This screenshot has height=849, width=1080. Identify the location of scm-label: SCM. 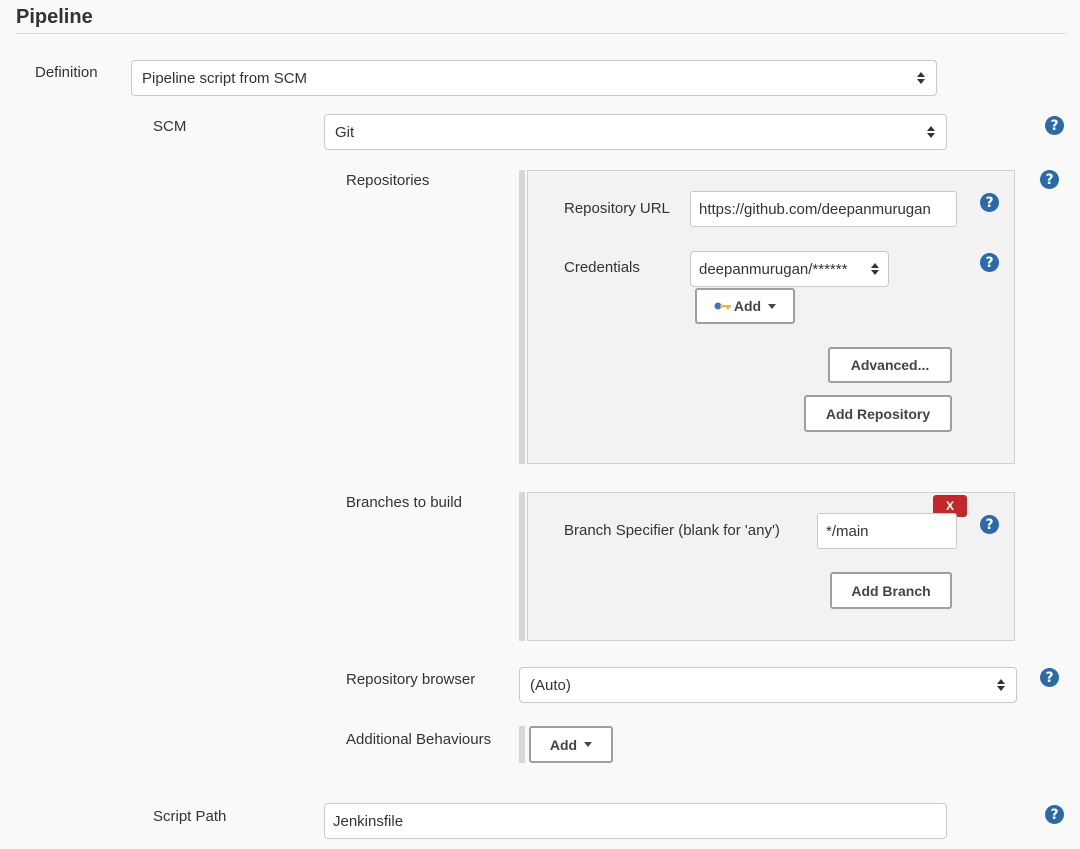
(170, 126).